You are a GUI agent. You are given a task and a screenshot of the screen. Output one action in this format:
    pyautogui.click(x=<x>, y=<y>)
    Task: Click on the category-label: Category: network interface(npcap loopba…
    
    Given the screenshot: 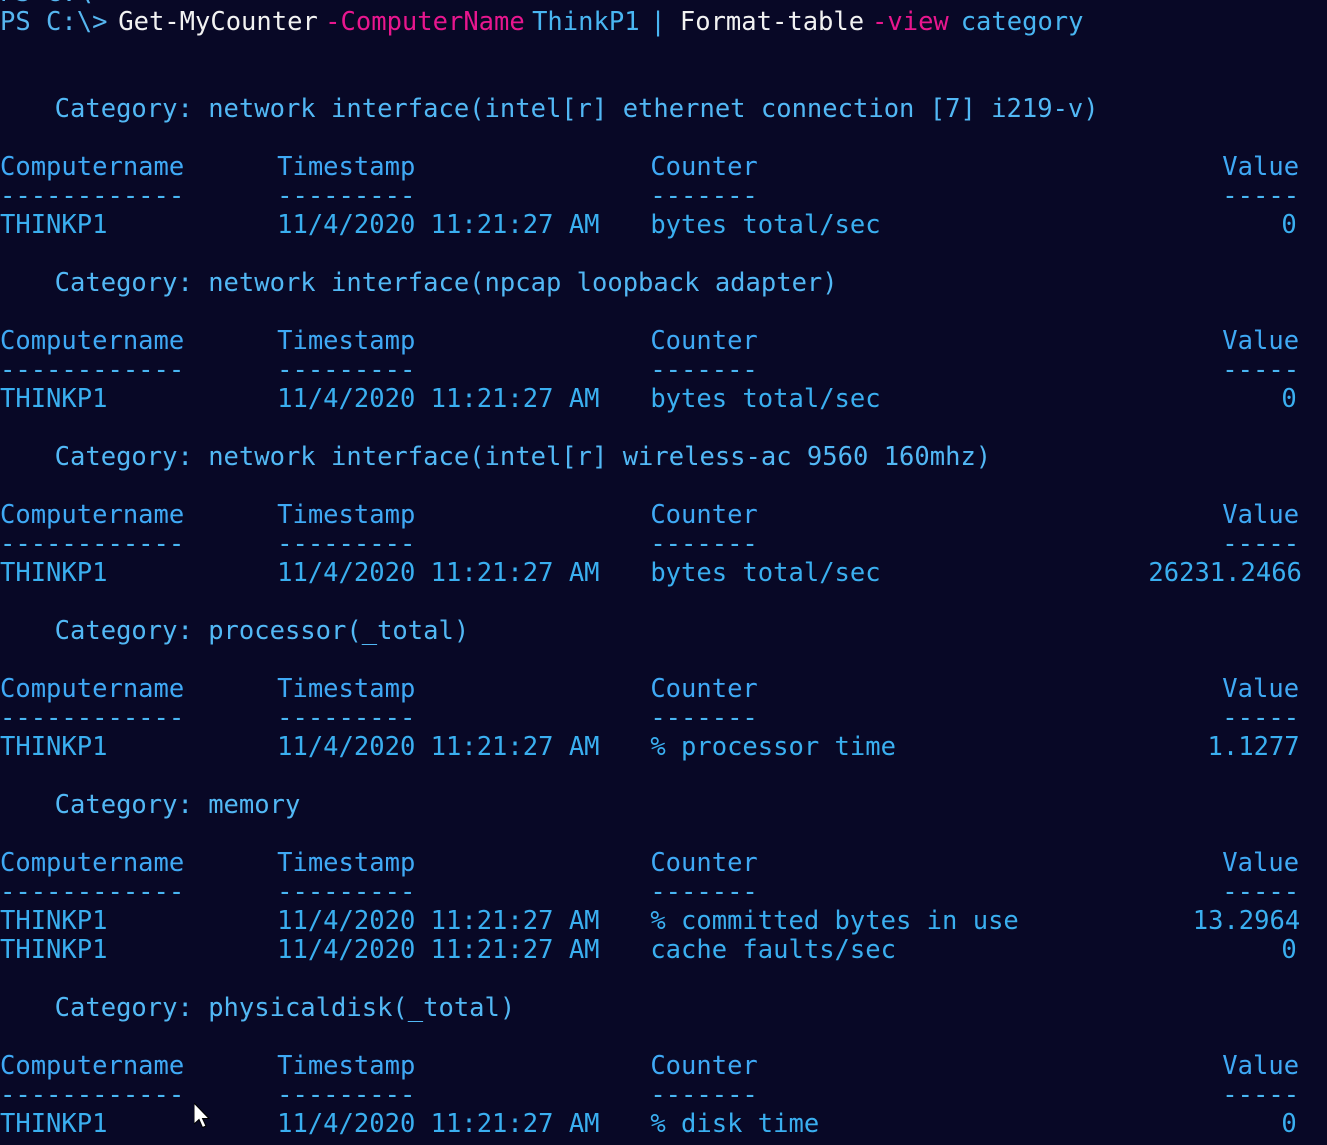 What is the action you would take?
    pyautogui.click(x=446, y=283)
    